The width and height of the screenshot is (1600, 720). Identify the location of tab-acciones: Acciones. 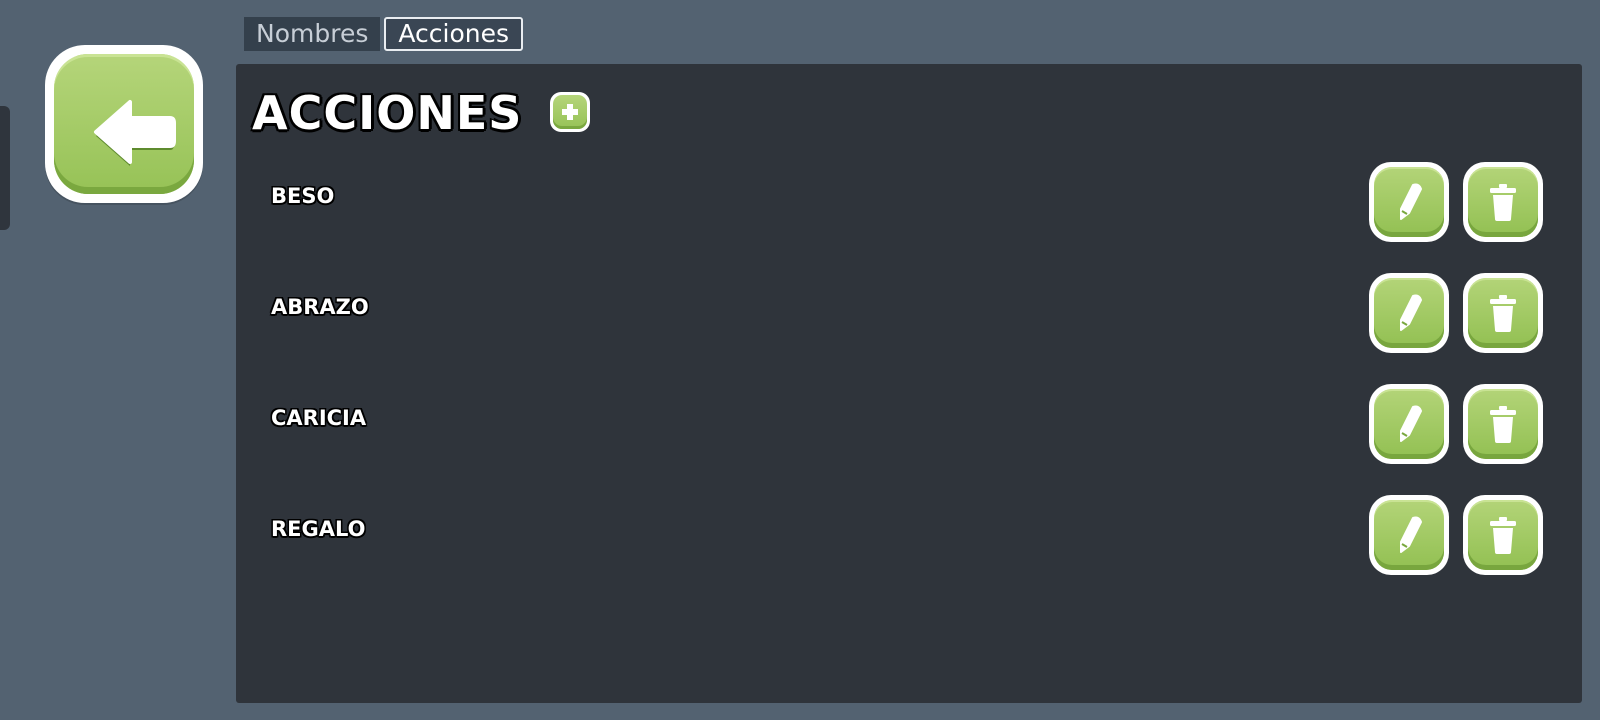
(454, 34).